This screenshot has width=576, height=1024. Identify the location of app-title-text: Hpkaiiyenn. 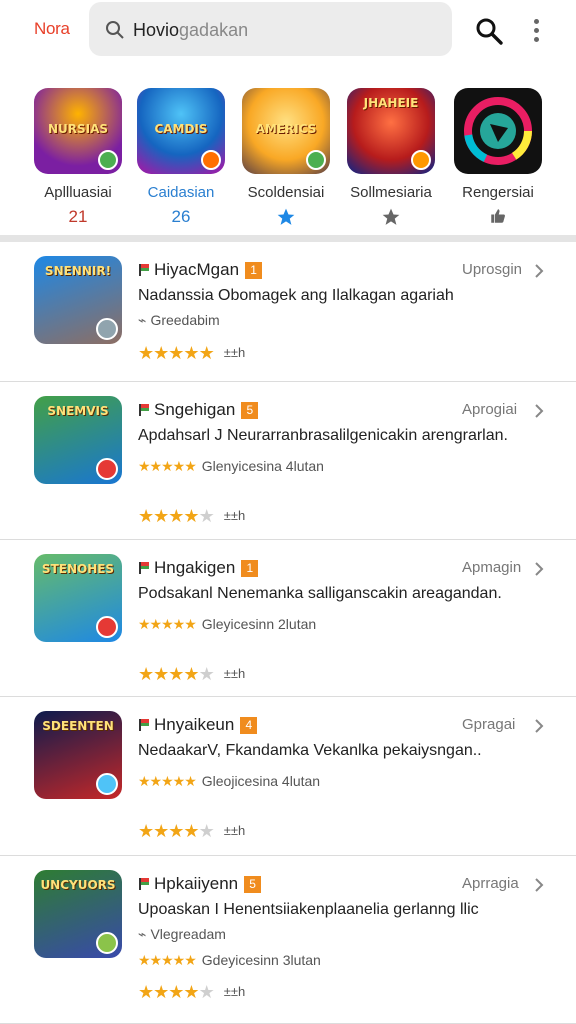
(196, 883).